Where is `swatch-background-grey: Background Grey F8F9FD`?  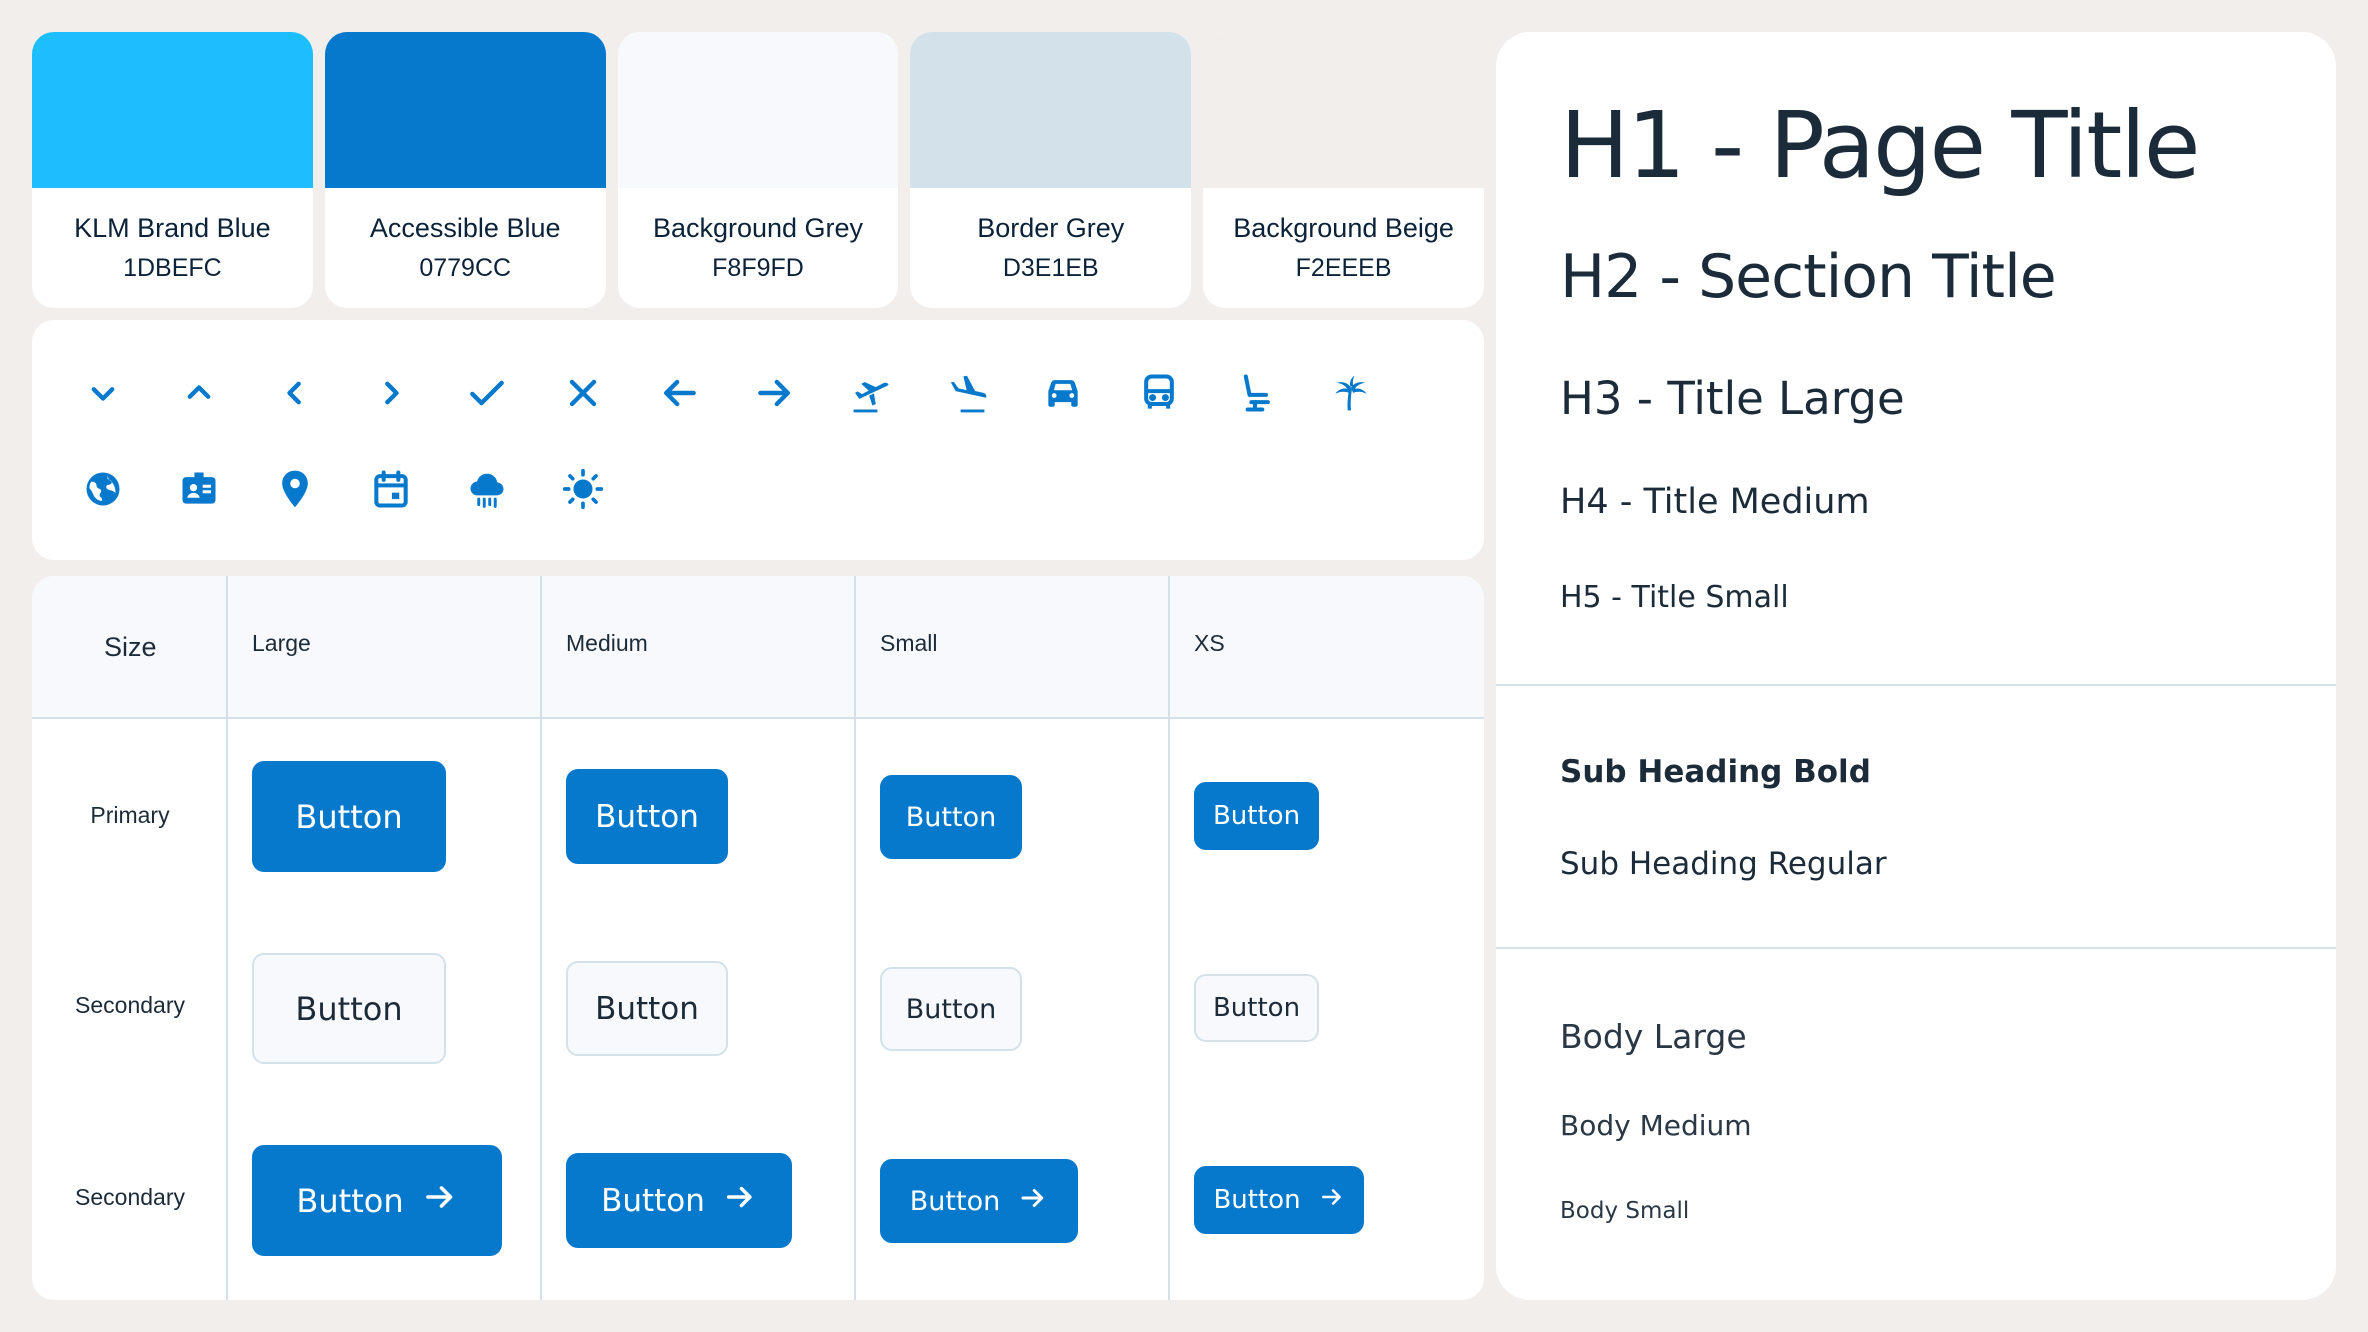 swatch-background-grey: Background Grey F8F9FD is located at coordinates (758, 170).